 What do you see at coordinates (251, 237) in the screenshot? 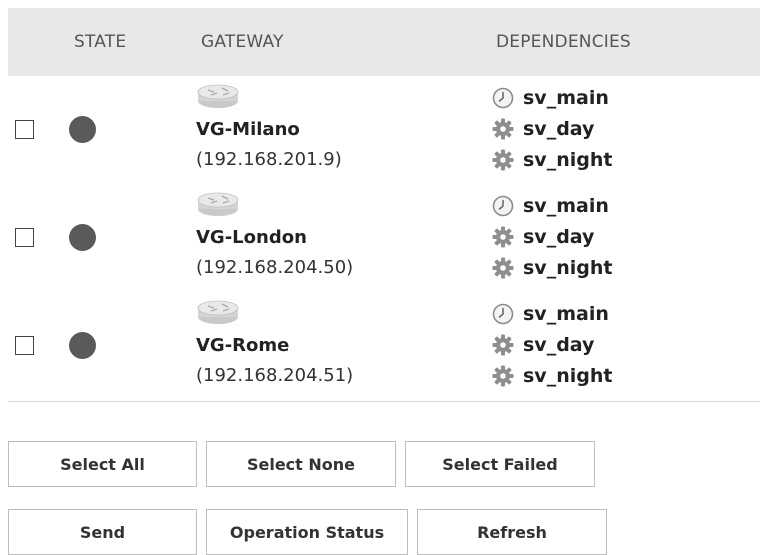
I see `gateway-name: VG-London` at bounding box center [251, 237].